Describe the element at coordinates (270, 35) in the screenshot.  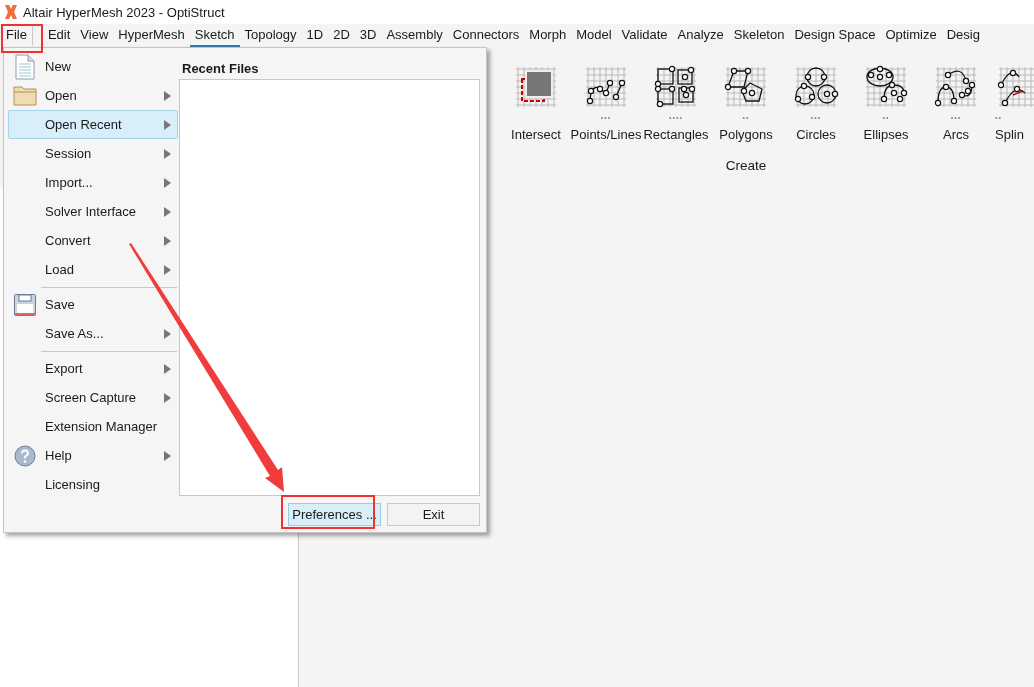
I see `menu-tab: Topology` at that location.